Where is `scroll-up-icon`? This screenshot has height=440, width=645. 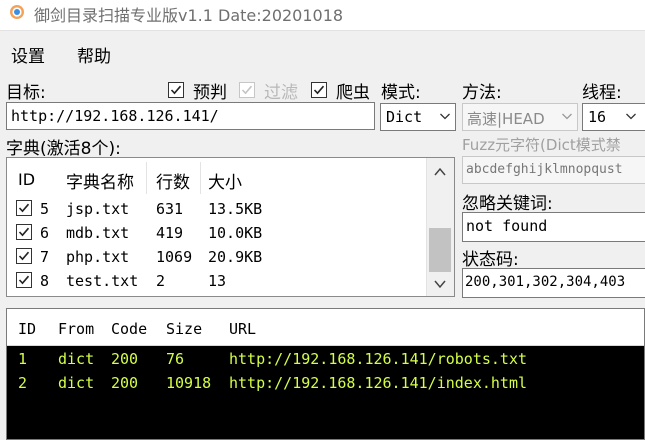
scroll-up-icon is located at coordinates (440, 172).